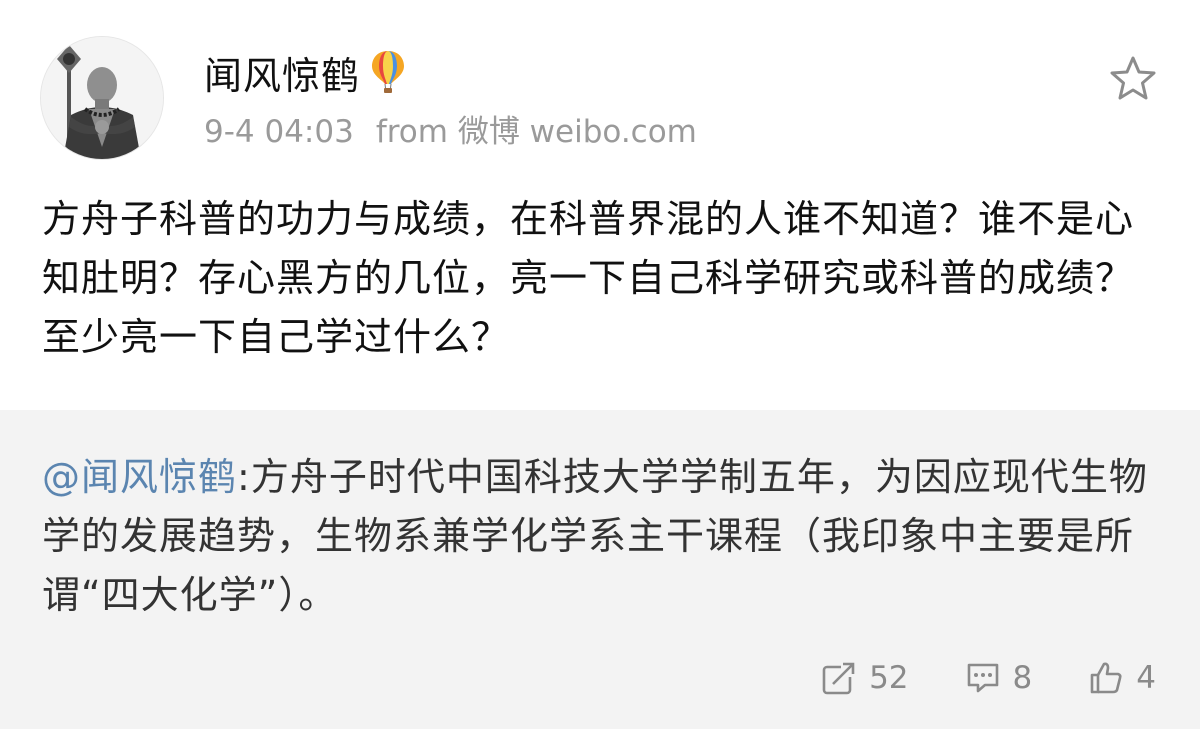 This screenshot has width=1200, height=729. What do you see at coordinates (1106, 678) in the screenshot?
I see `thumbs-up-icon` at bounding box center [1106, 678].